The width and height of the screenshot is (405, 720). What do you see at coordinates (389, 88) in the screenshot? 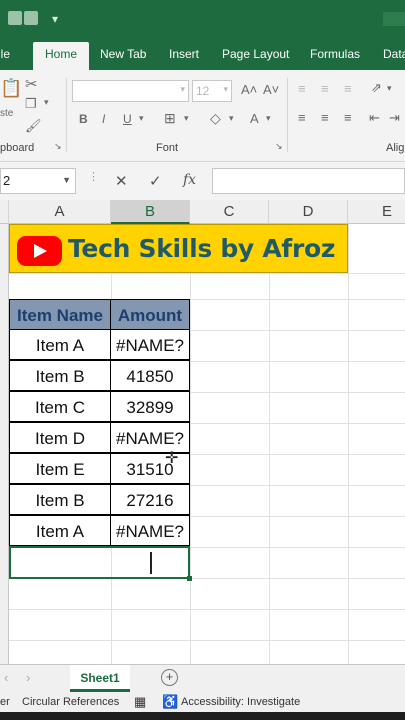
I see `orientation-dropdown-icon: ▾` at bounding box center [389, 88].